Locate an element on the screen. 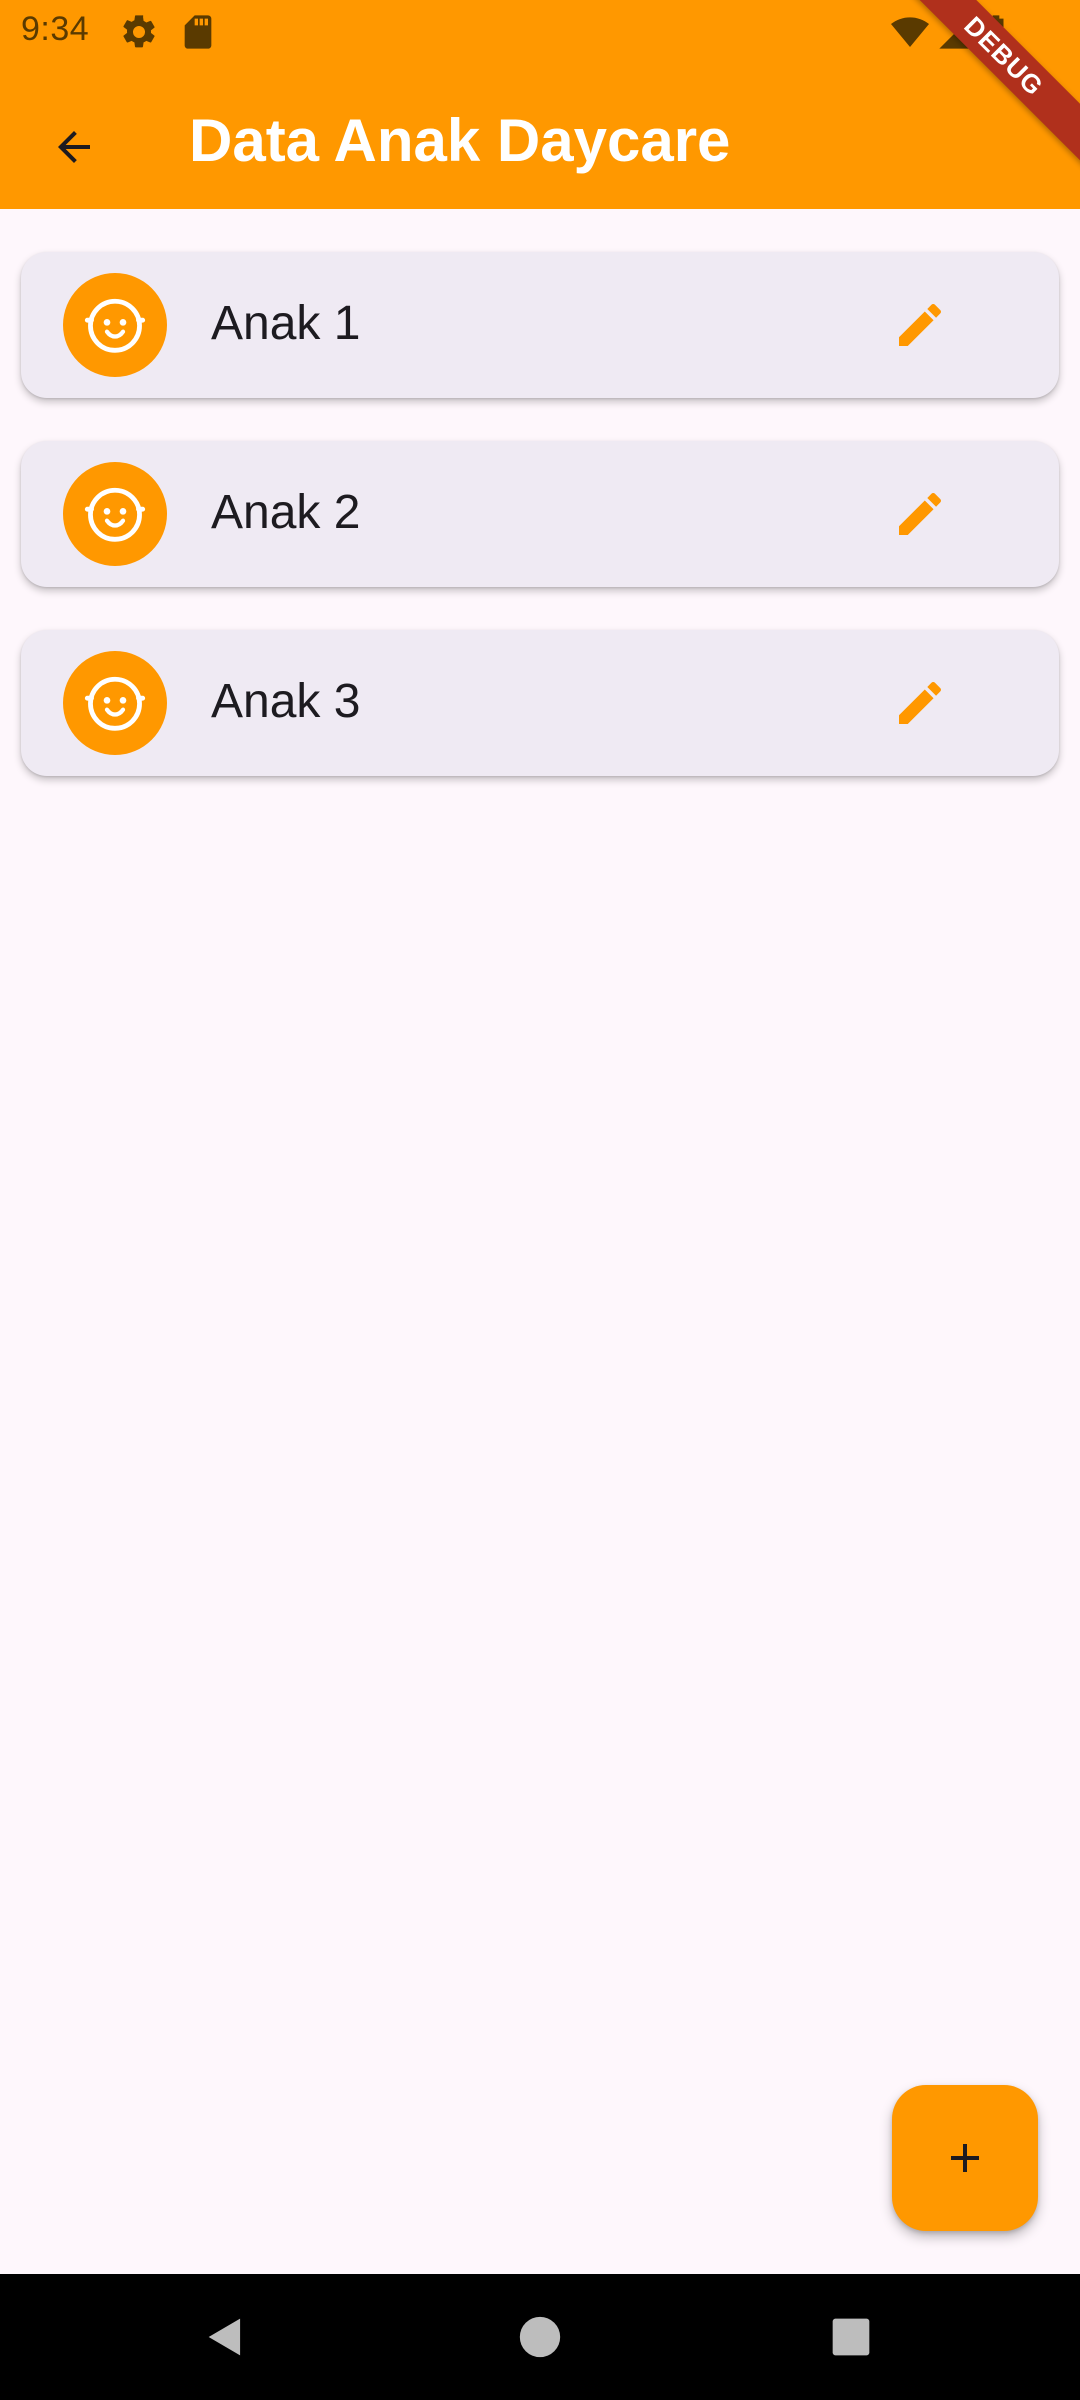 This screenshot has width=1080, height=2400. square-recents-icon is located at coordinates (851, 2337).